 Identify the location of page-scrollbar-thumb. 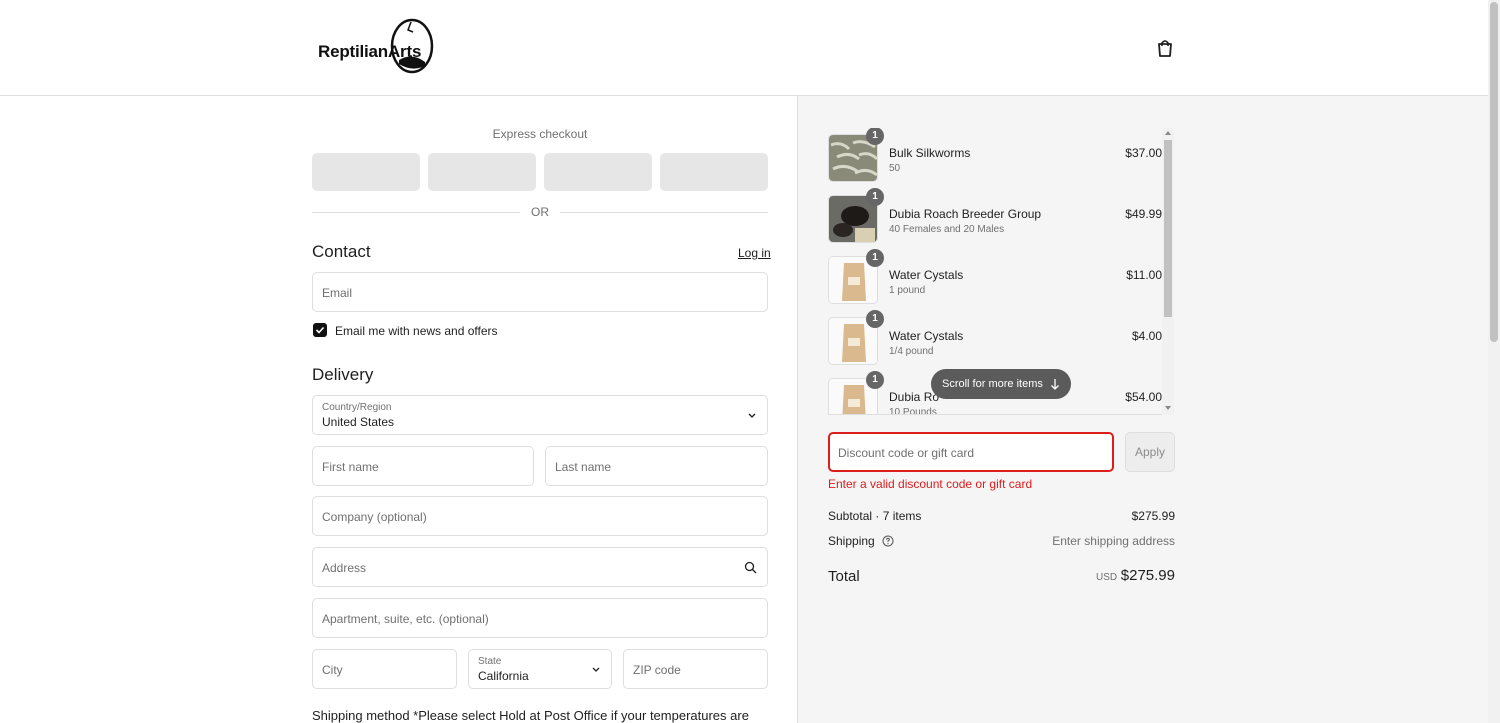
(1494, 172).